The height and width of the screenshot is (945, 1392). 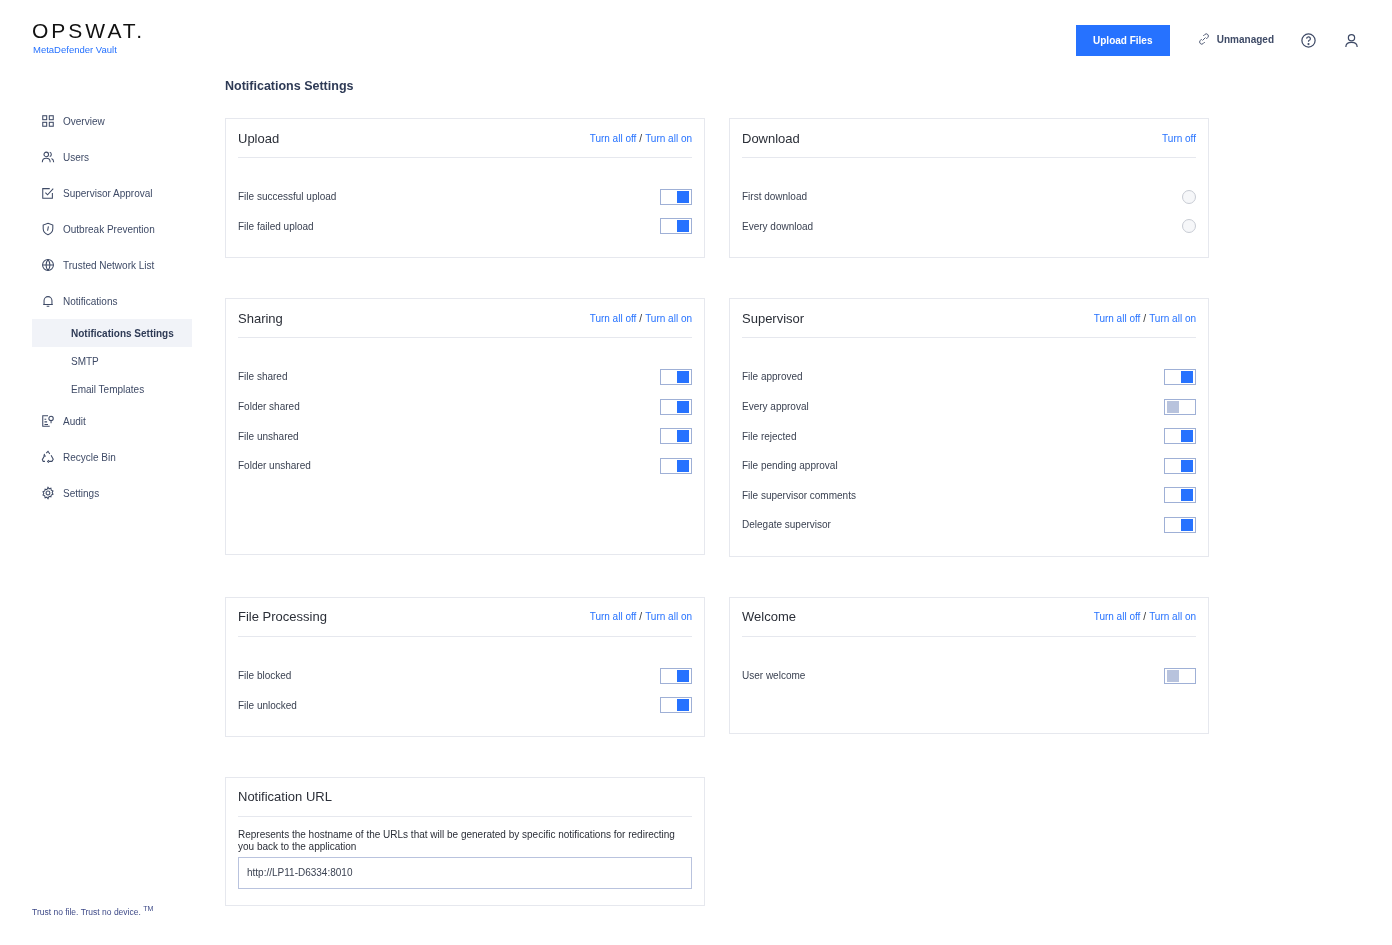 I want to click on setting-label: File unshared, so click(x=268, y=436).